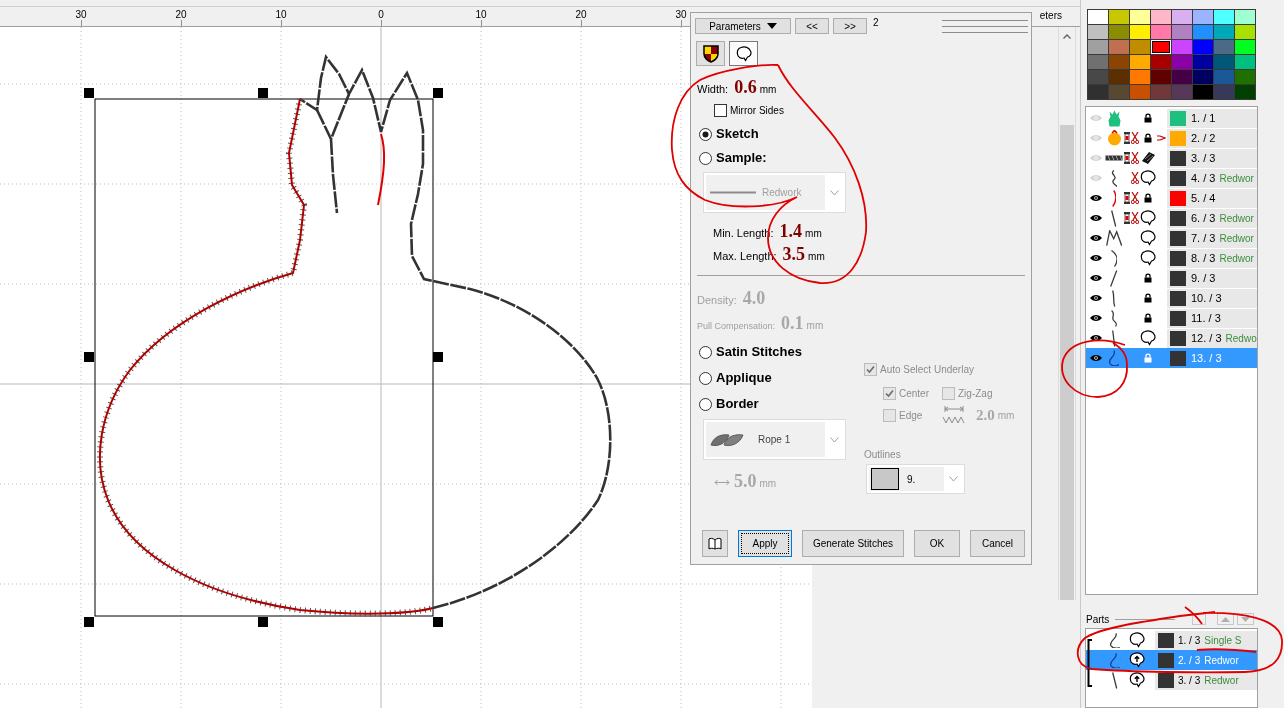 This screenshot has height=708, width=1284. I want to click on scrollbar, so click(1067, 313).